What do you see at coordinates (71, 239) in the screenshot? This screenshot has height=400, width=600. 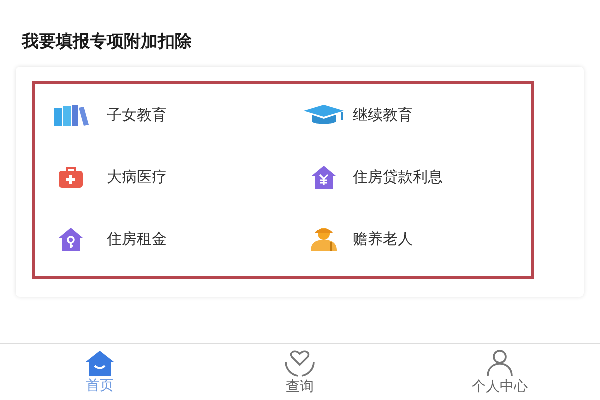 I see `house-key-icon` at bounding box center [71, 239].